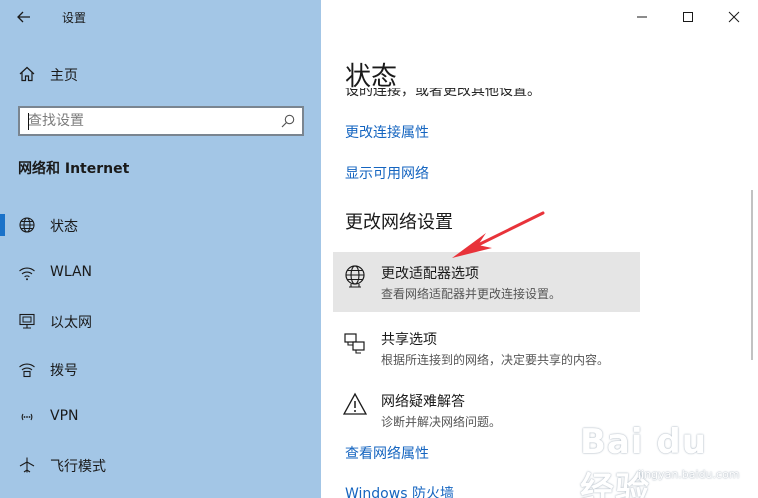  I want to click on sidebar-item-status: 状态, so click(160, 225).